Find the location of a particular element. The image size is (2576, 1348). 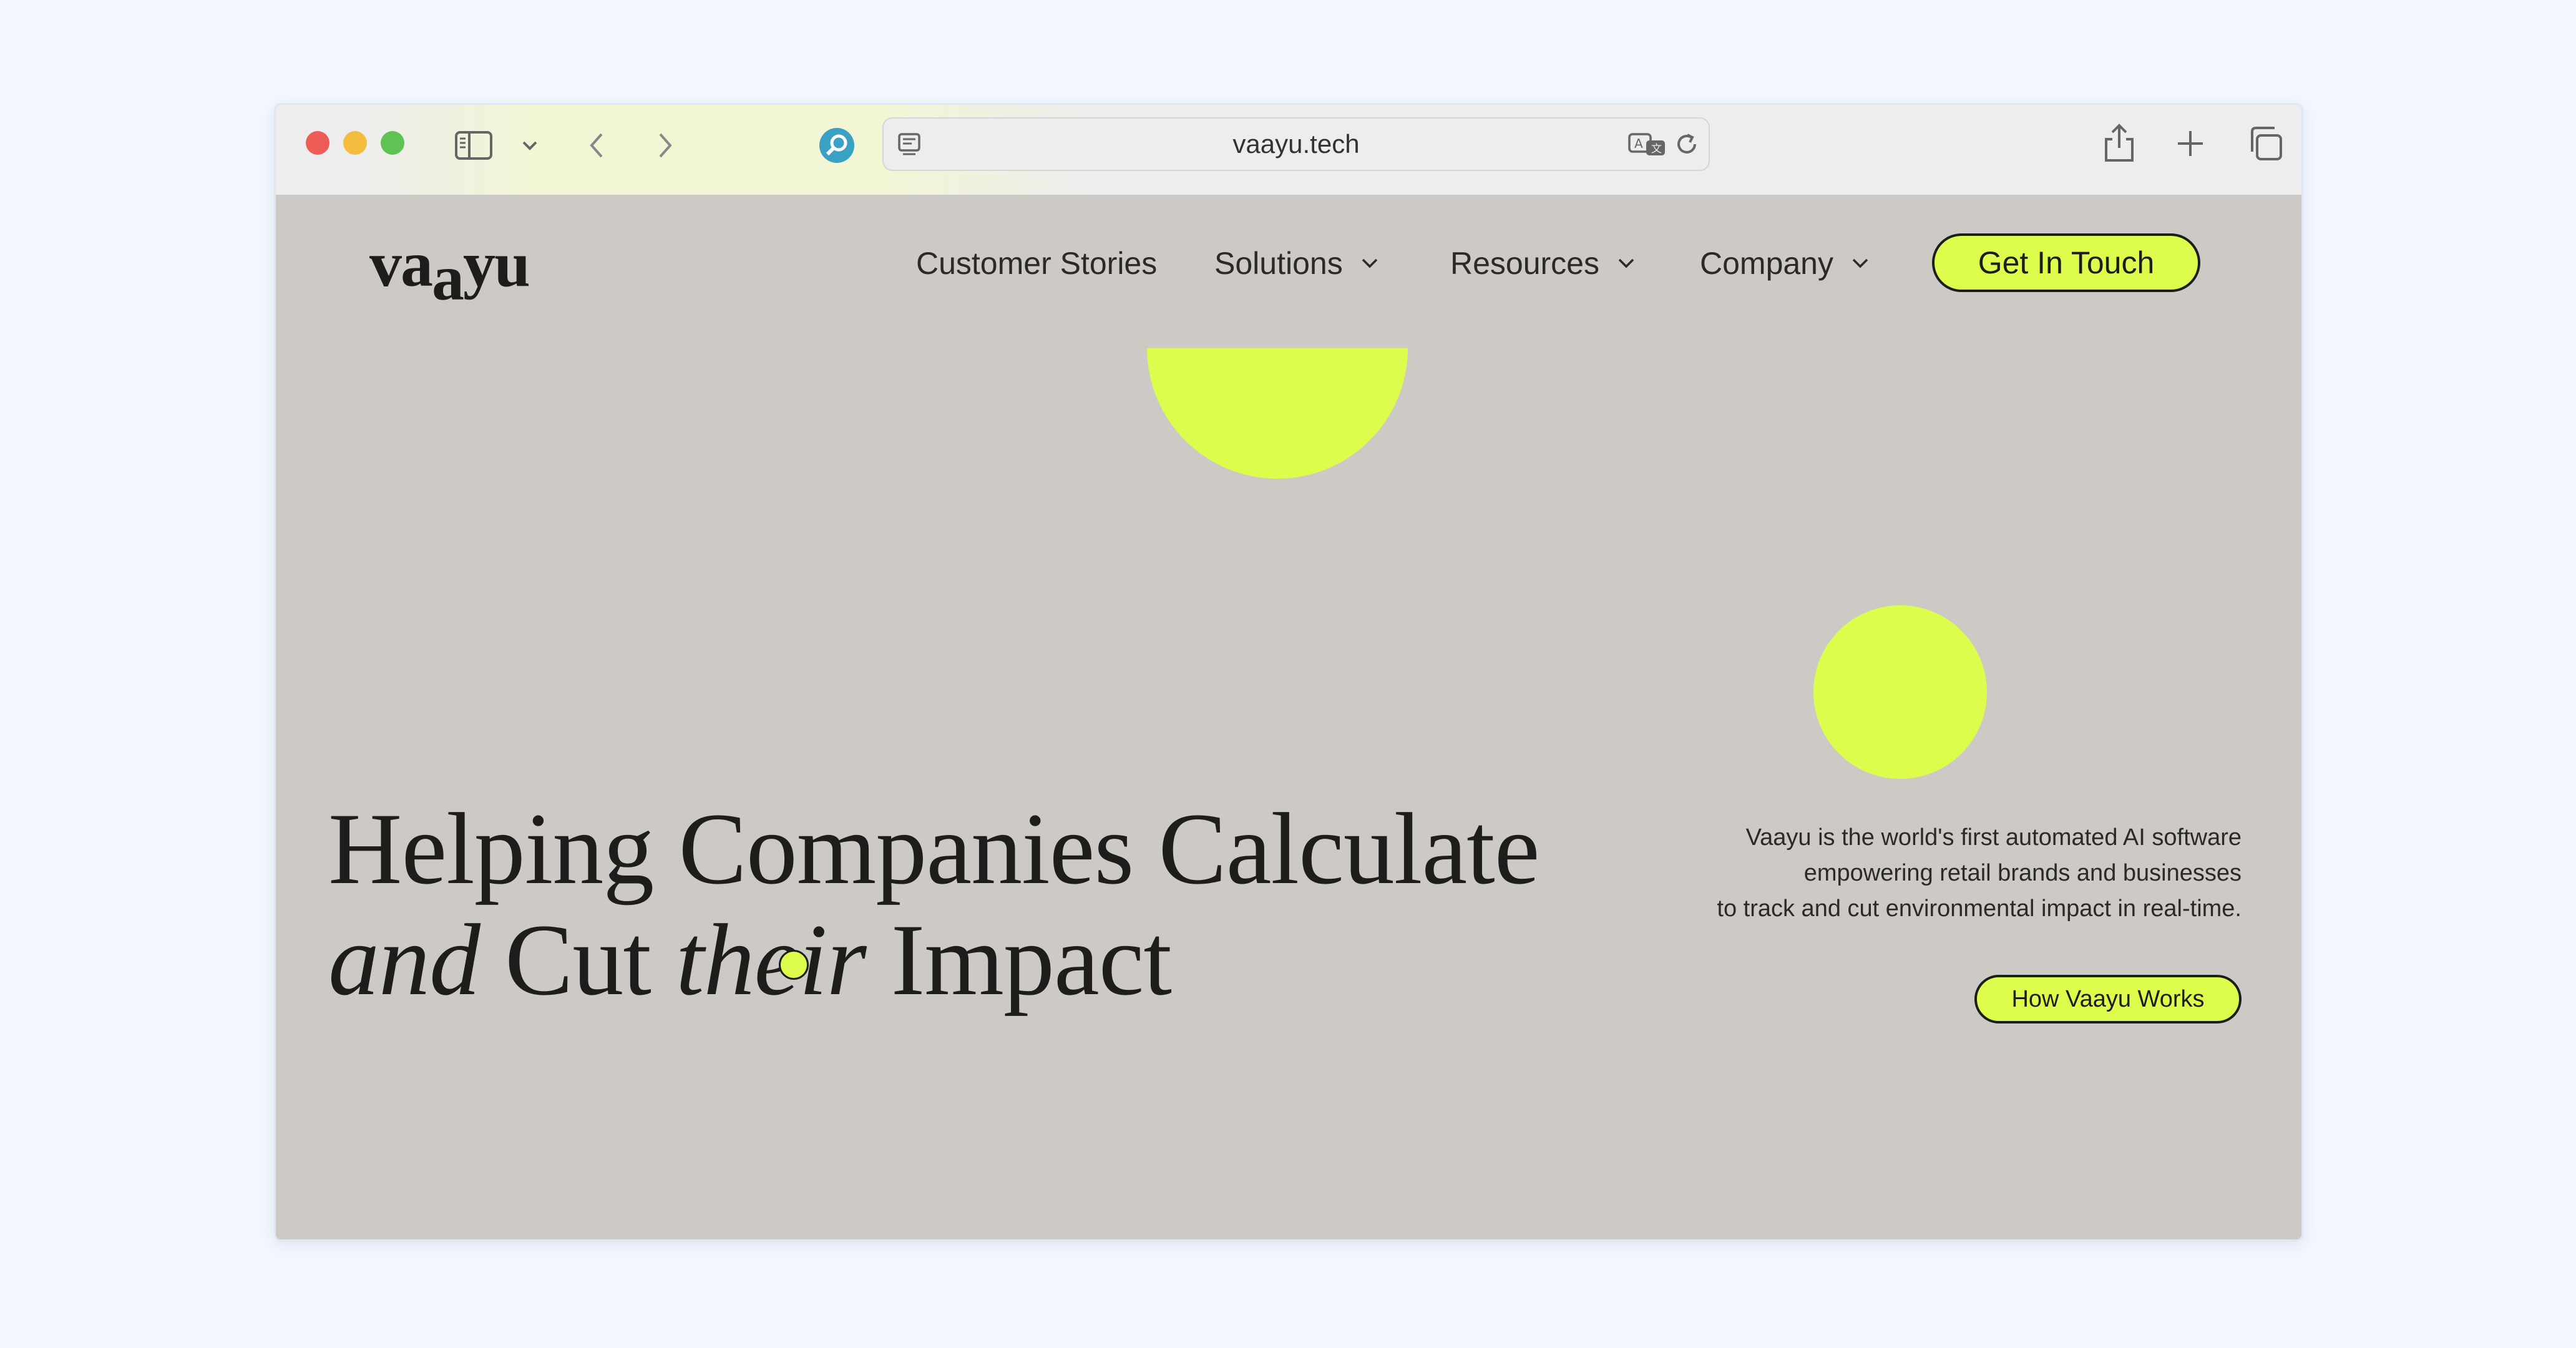

nav-label: Company is located at coordinates (1766, 263).